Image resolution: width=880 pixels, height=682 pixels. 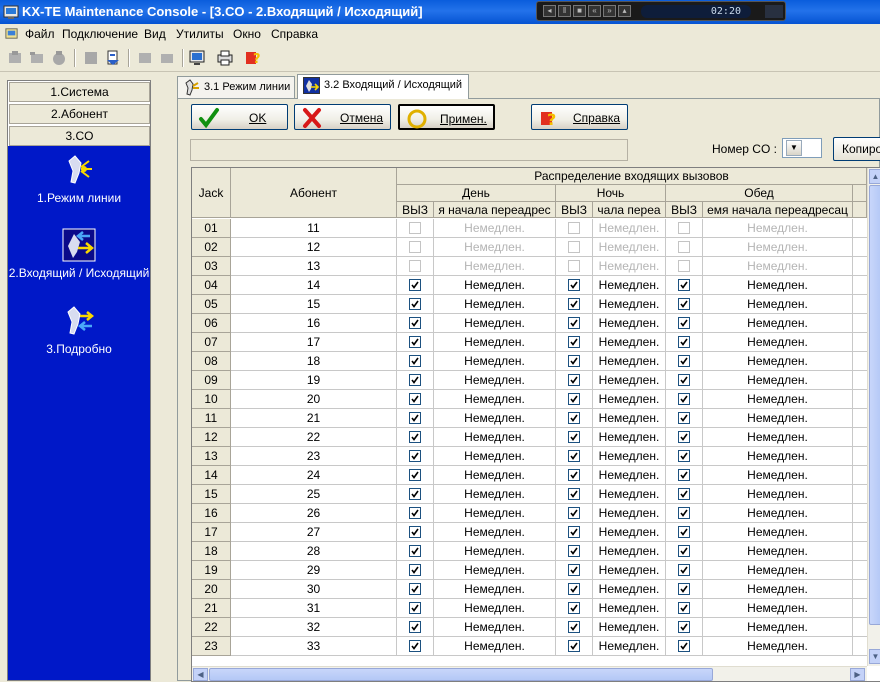 What do you see at coordinates (314, 399) in the screenshot?
I see `abonent-cell: 20` at bounding box center [314, 399].